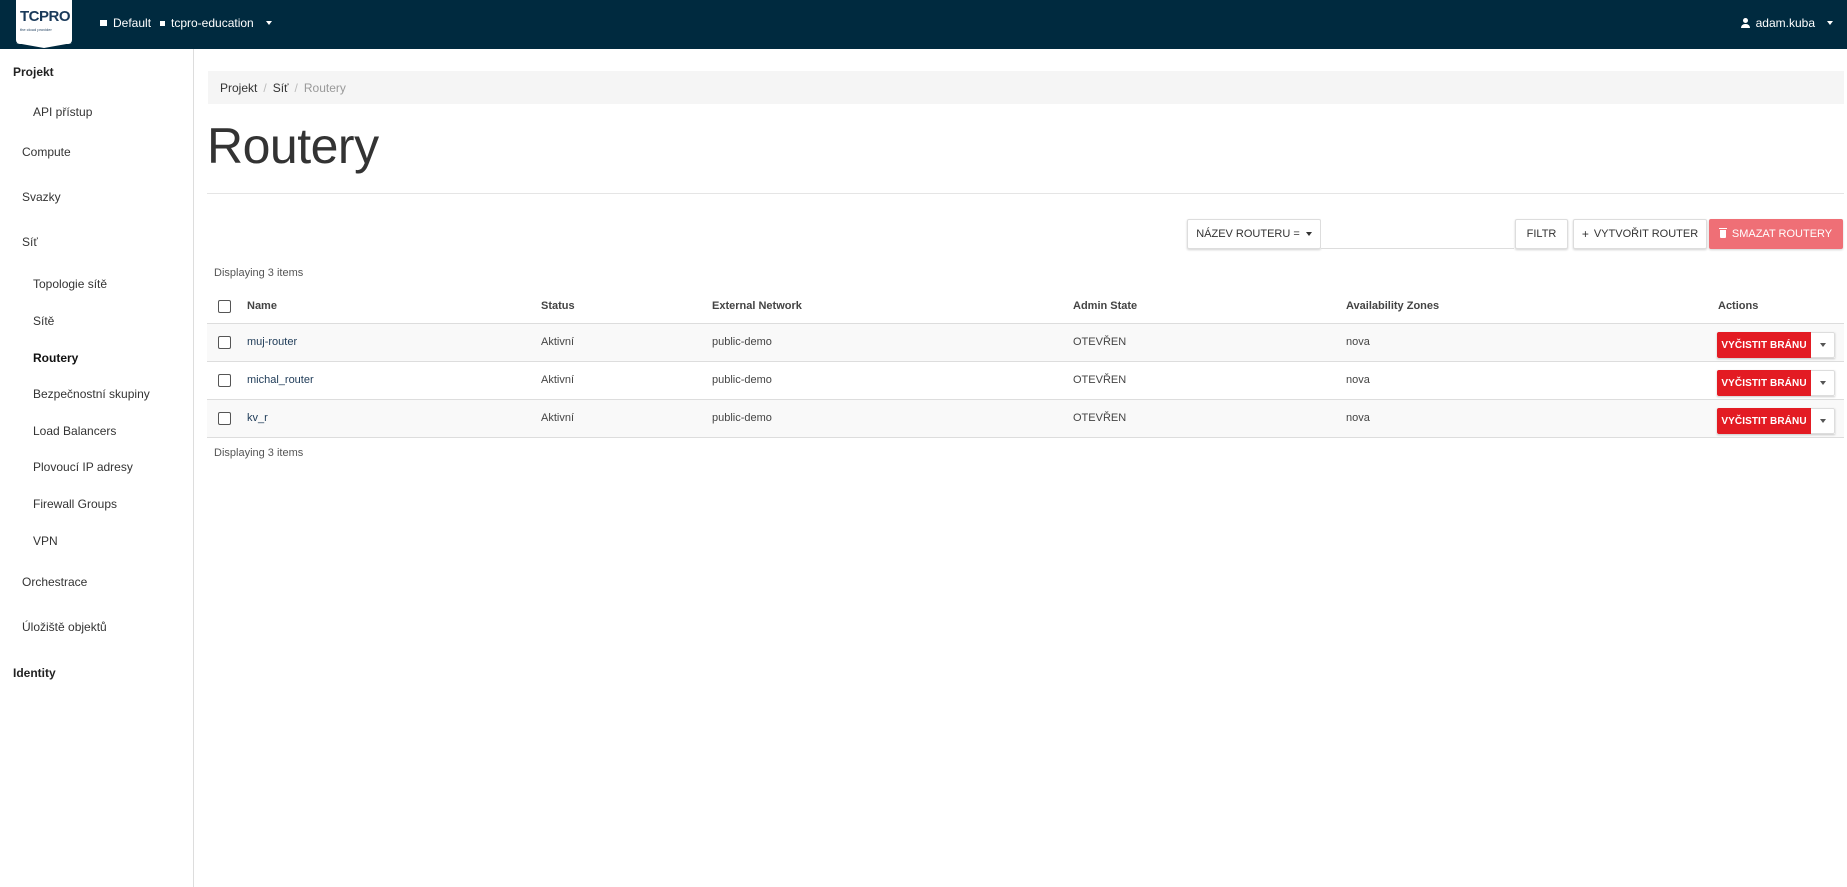 This screenshot has width=1847, height=887. What do you see at coordinates (43, 321) in the screenshot?
I see `sidebar-item-site: Sítě` at bounding box center [43, 321].